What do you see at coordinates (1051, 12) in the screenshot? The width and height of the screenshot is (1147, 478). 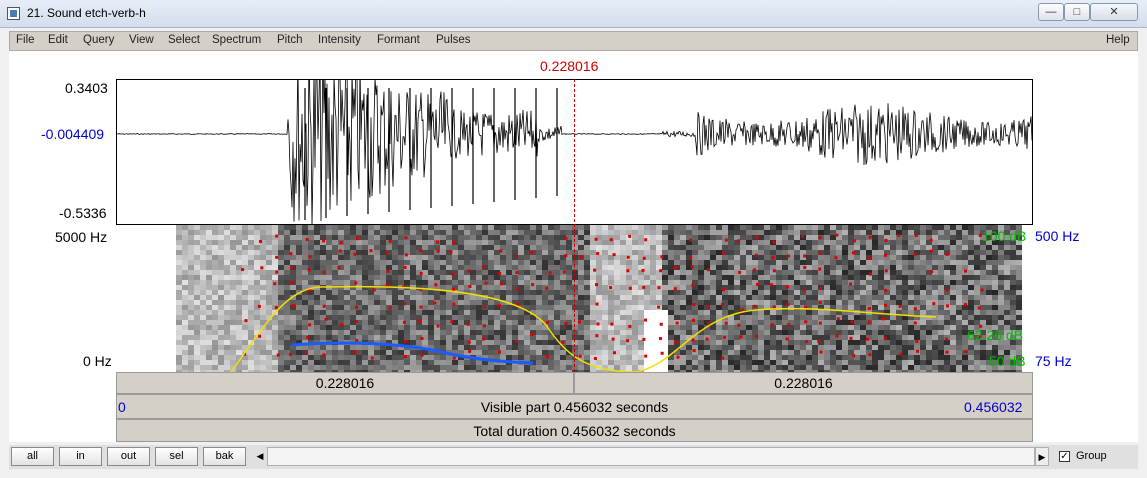 I see `minimize-button: —` at bounding box center [1051, 12].